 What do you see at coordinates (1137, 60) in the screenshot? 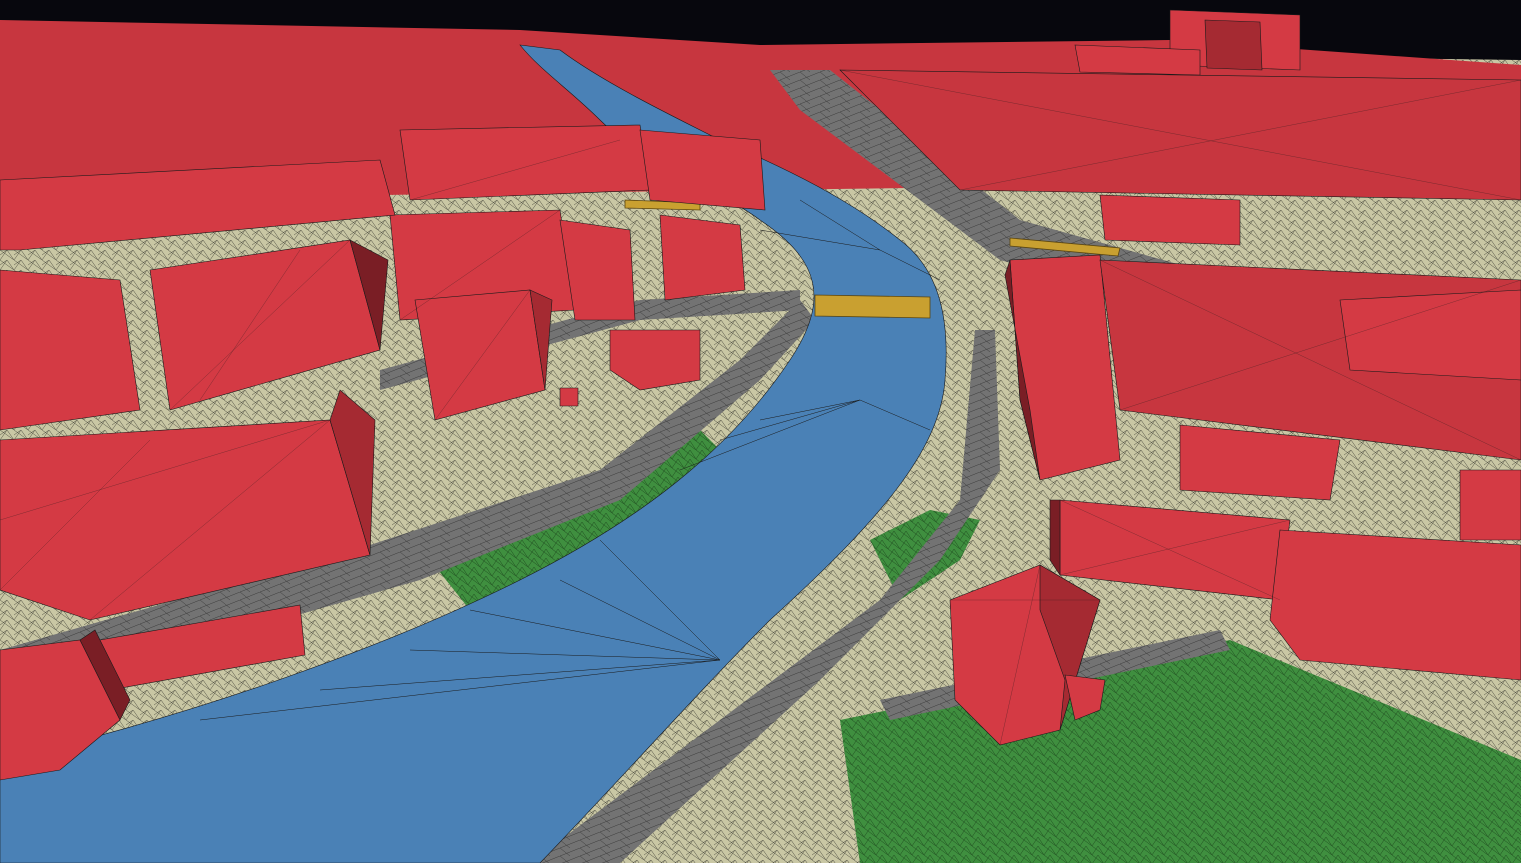
I see `building-northeast-wide-roof` at bounding box center [1137, 60].